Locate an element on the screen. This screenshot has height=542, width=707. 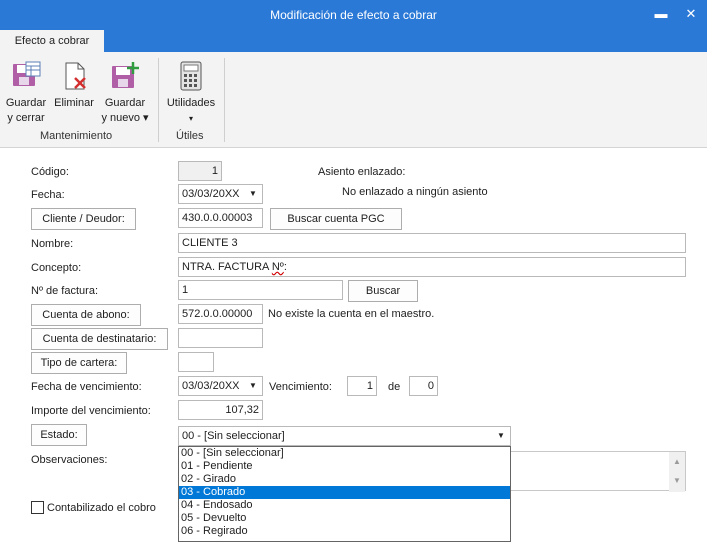
estado-option: 00 - [Sin seleccionar] is located at coordinates (344, 453).